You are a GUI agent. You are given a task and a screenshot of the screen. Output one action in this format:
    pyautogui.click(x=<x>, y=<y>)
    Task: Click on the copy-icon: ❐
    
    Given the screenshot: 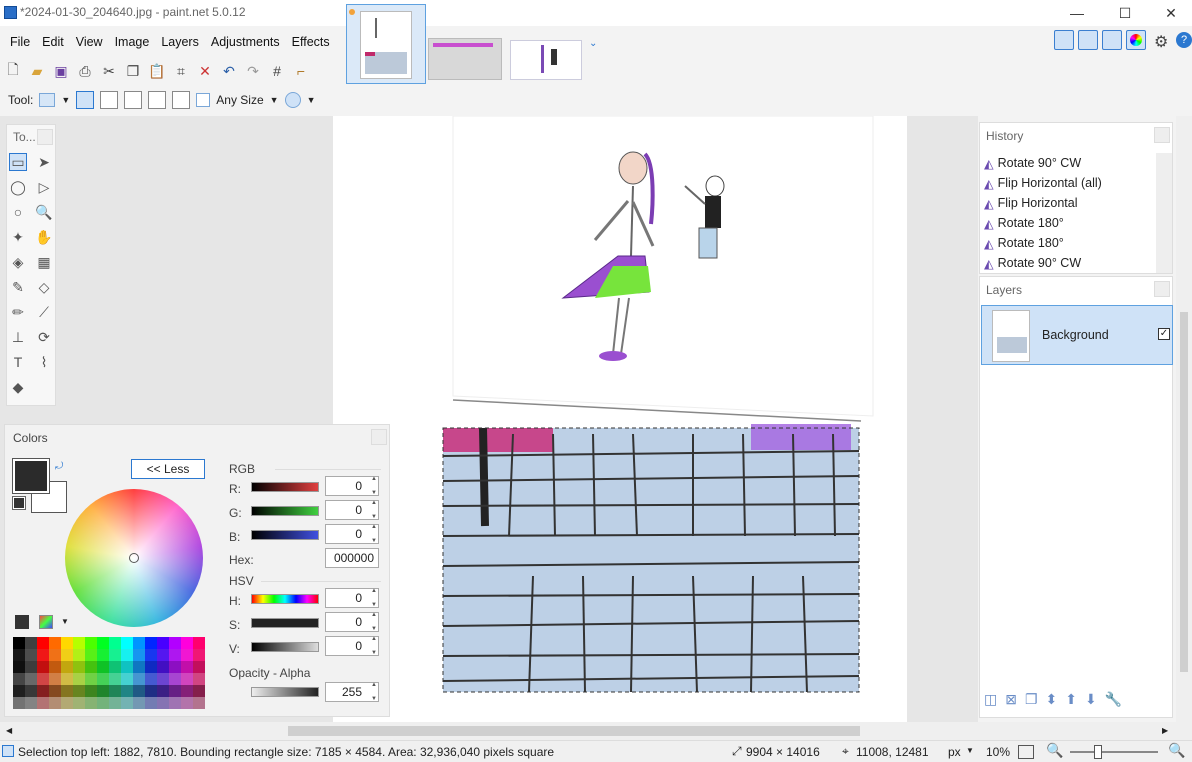 What is the action you would take?
    pyautogui.click(x=133, y=71)
    